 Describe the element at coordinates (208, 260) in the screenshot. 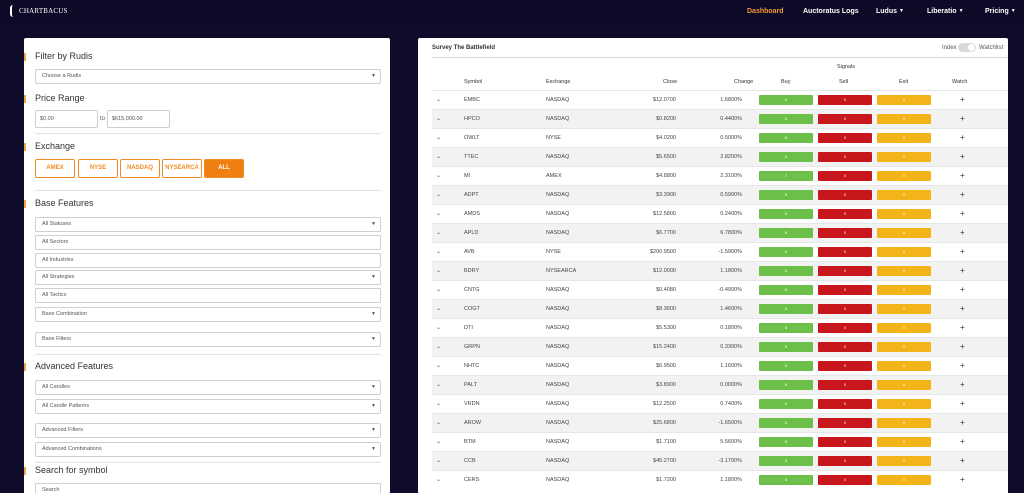

I see `industries-input: All Industries` at that location.